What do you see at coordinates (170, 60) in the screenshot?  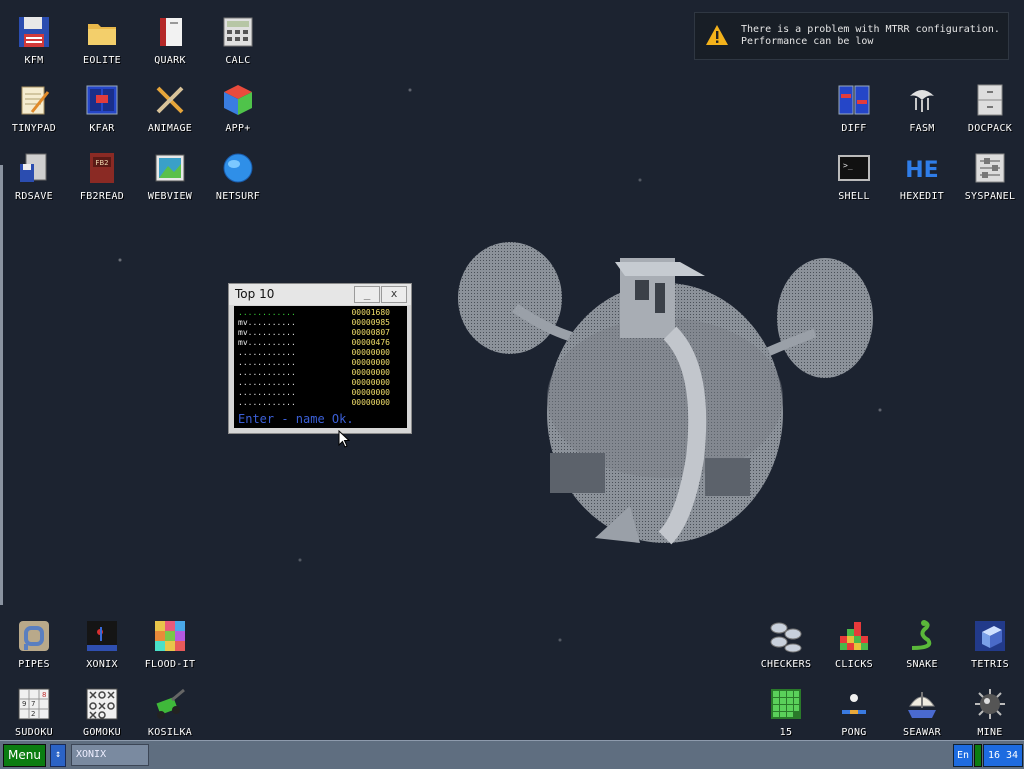 I see `icon-label: QUARK` at bounding box center [170, 60].